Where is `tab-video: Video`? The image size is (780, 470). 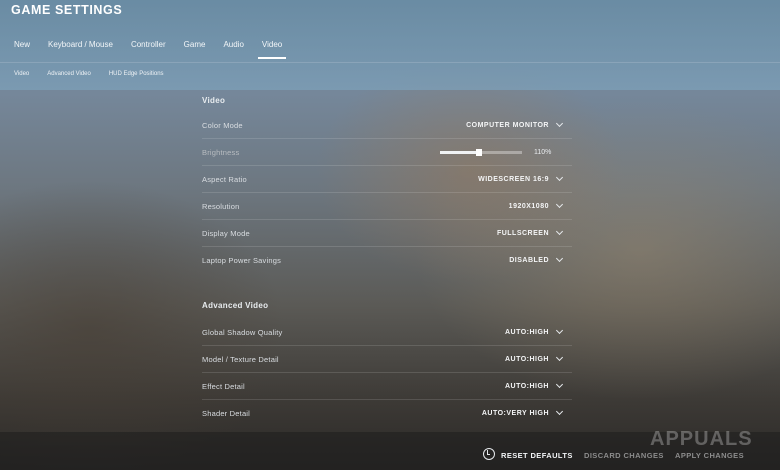 tab-video: Video is located at coordinates (272, 49).